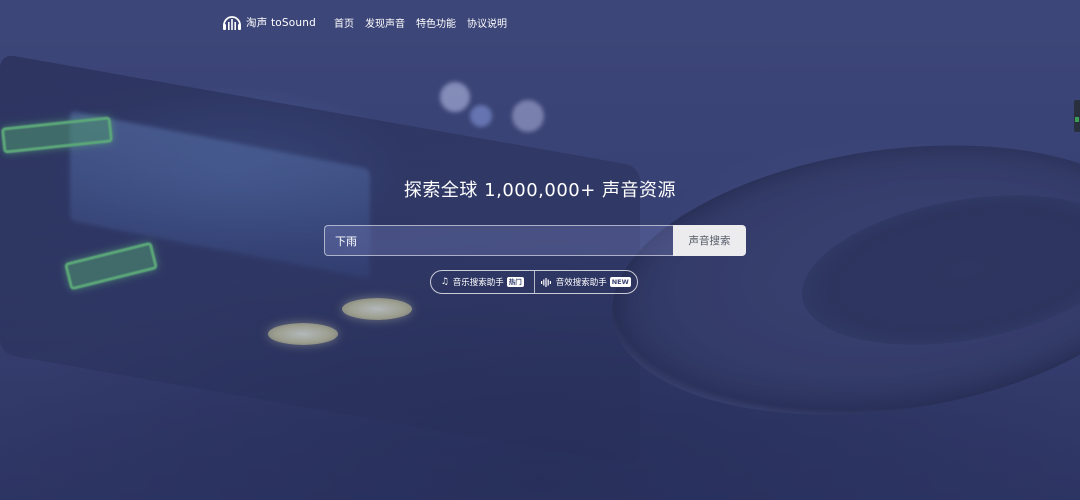  What do you see at coordinates (515, 282) in the screenshot?
I see `hot-badge: 热门` at bounding box center [515, 282].